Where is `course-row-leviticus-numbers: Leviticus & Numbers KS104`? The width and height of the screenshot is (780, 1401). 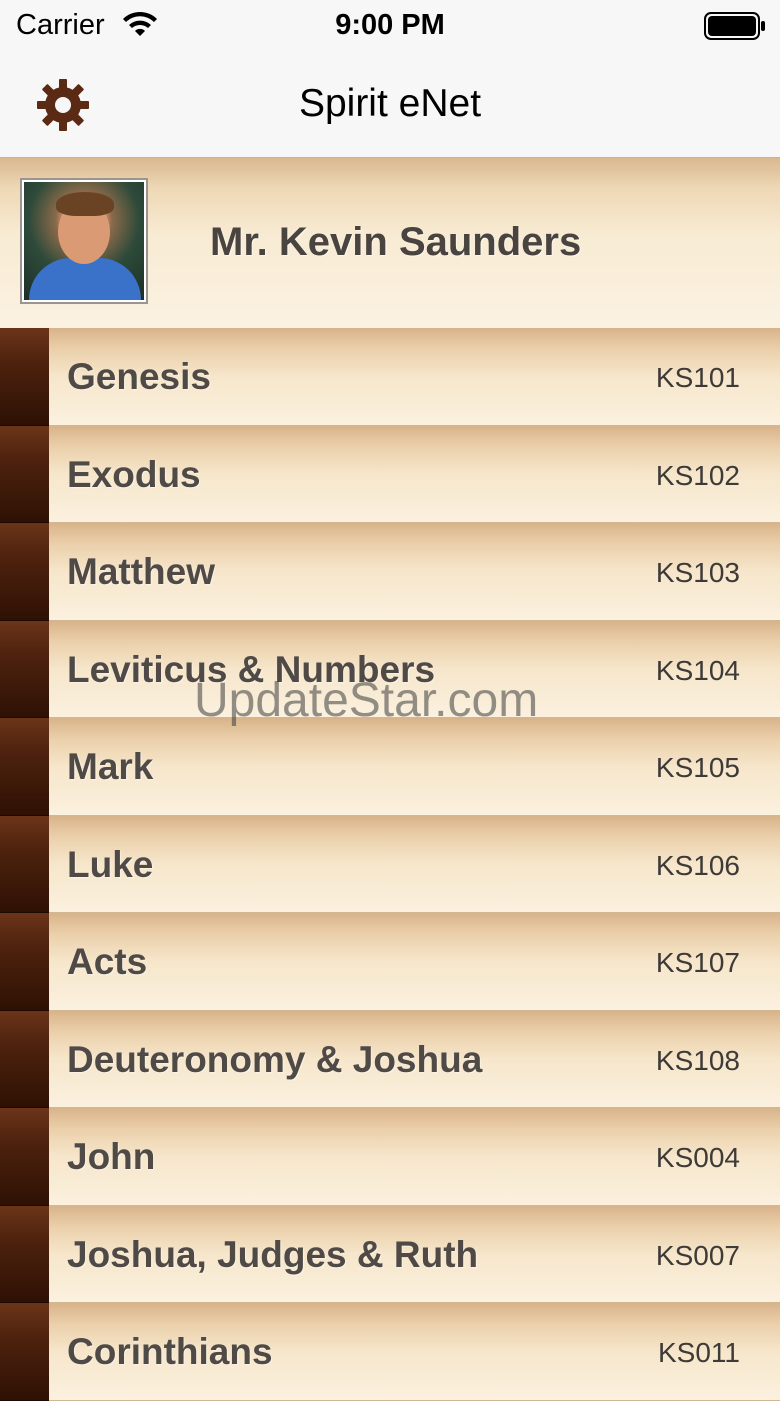 course-row-leviticus-numbers: Leviticus & Numbers KS104 is located at coordinates (390, 669).